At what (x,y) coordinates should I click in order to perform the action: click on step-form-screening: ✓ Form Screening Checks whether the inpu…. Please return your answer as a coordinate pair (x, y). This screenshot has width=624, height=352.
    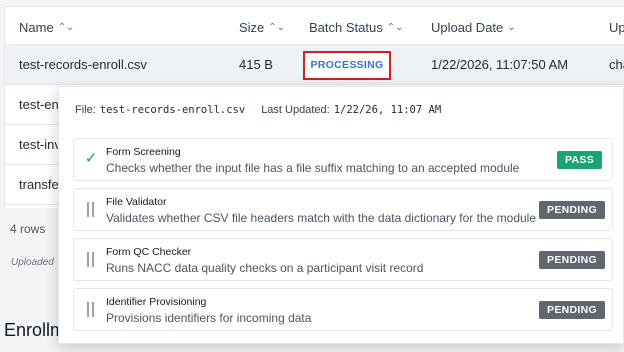
    Looking at the image, I should click on (343, 159).